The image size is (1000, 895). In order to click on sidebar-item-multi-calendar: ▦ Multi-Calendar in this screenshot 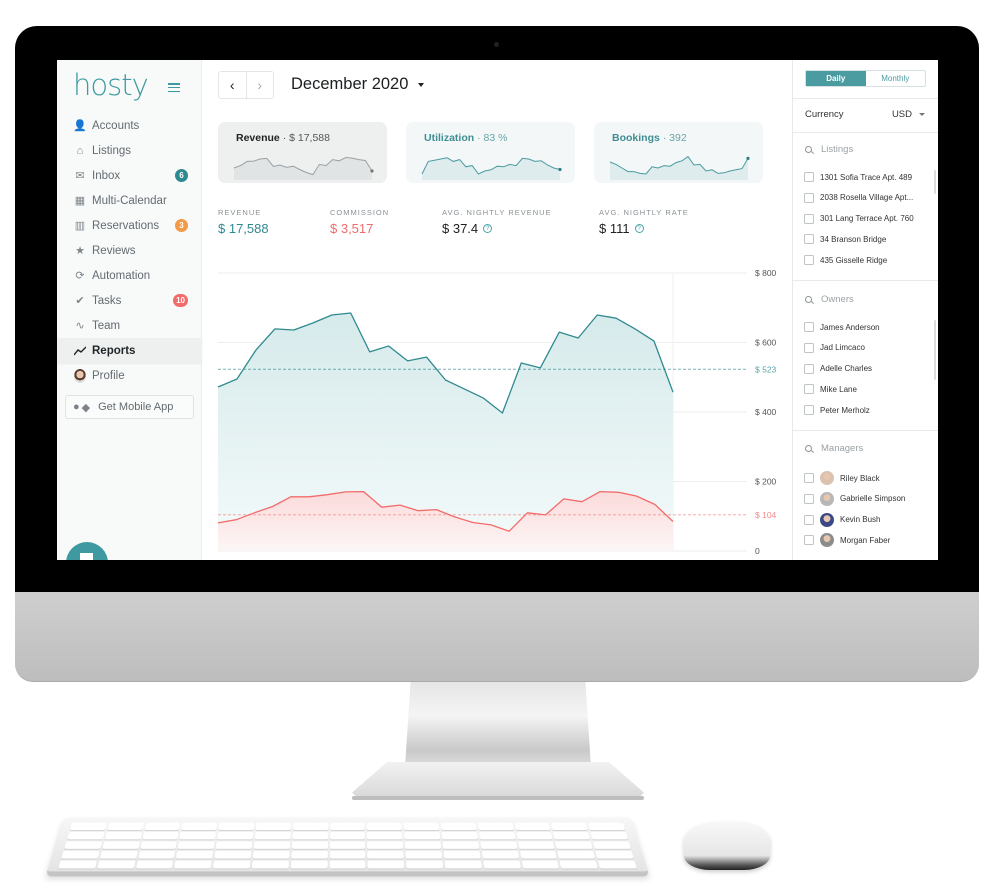, I will do `click(129, 200)`.